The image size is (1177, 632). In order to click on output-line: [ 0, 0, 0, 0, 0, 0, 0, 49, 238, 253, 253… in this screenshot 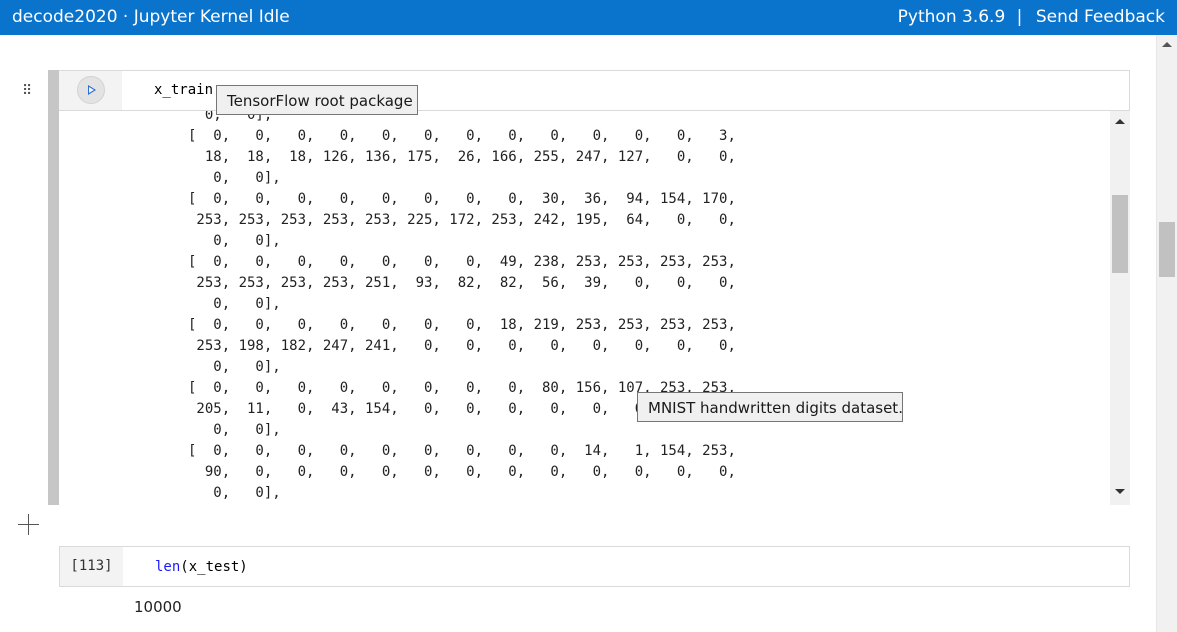, I will do `click(462, 262)`.